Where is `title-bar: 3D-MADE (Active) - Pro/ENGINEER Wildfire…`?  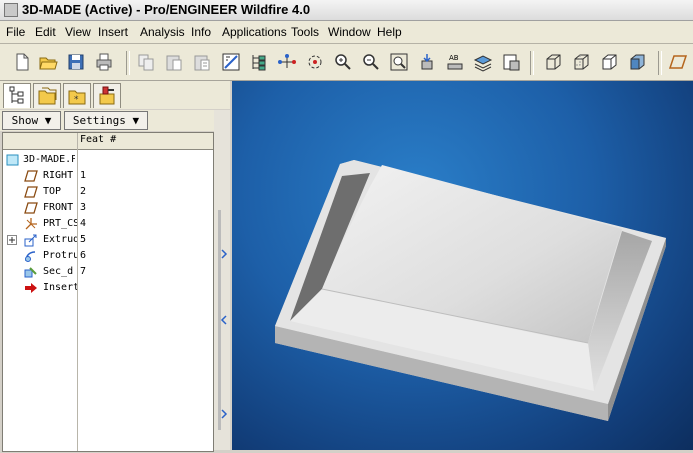
title-bar: 3D-MADE (Active) - Pro/ENGINEER Wildfire… is located at coordinates (346, 10).